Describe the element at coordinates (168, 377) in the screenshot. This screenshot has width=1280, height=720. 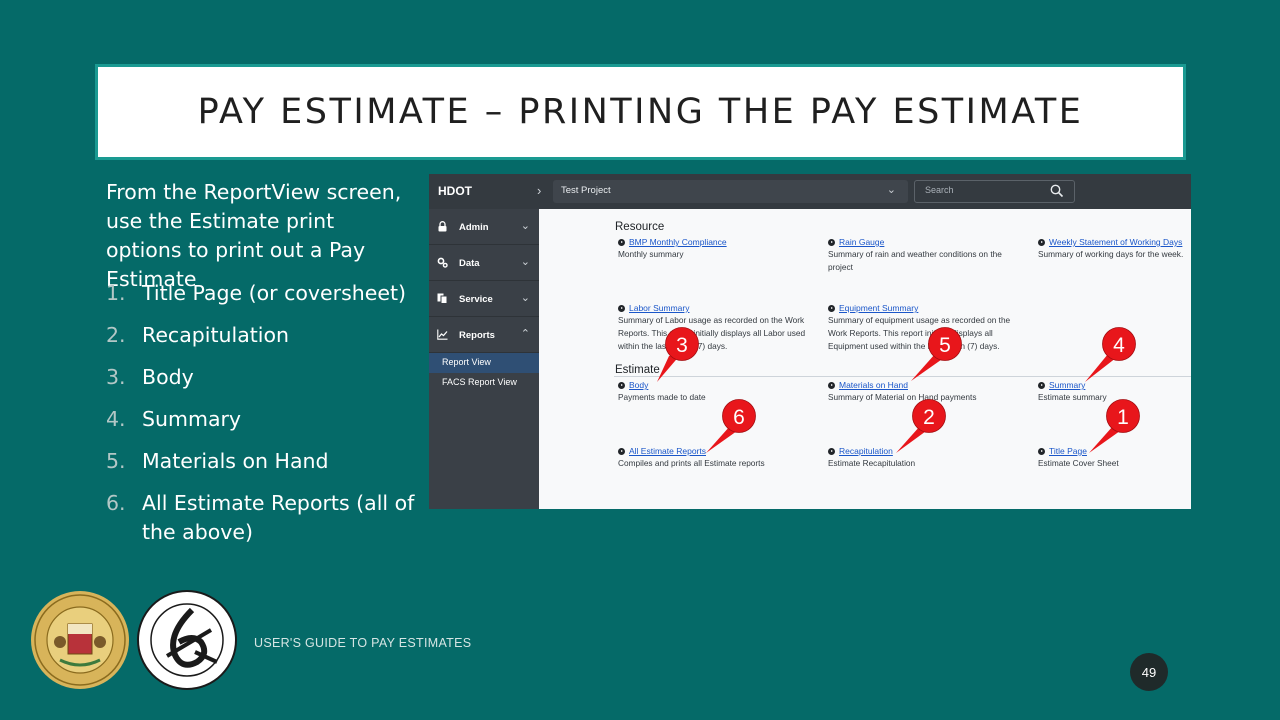
I see `step-text: Body` at that location.